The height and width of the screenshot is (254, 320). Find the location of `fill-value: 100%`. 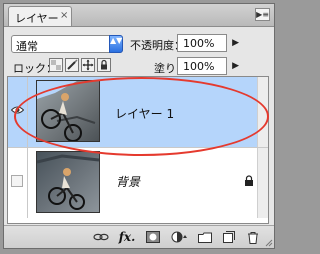

fill-value: 100% is located at coordinates (199, 66).